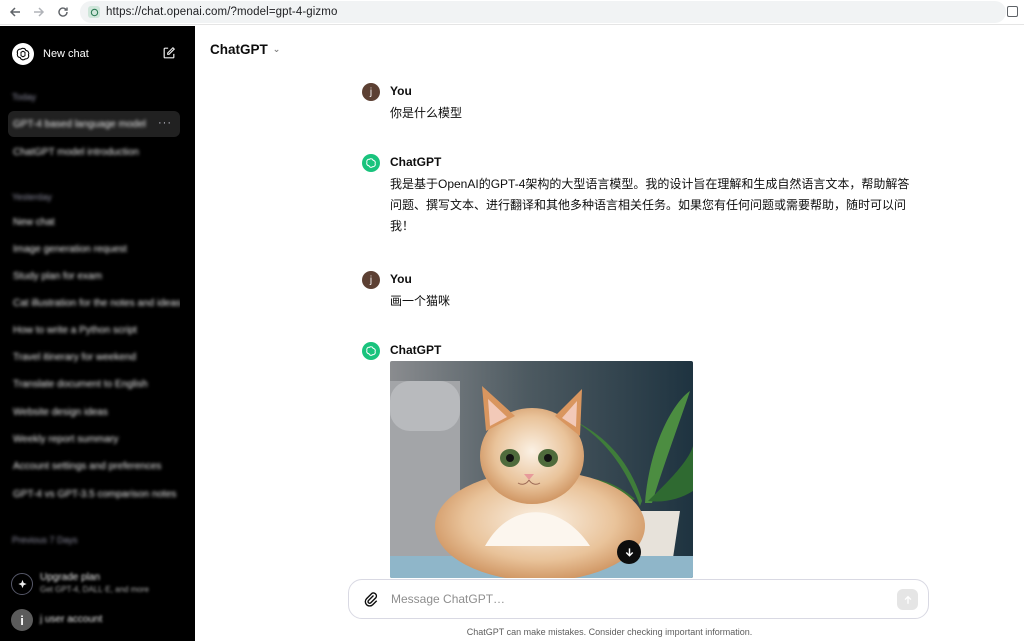 The width and height of the screenshot is (1024, 641). I want to click on history-item-label: Cat illustration for the notes and ideas, so click(96, 303).